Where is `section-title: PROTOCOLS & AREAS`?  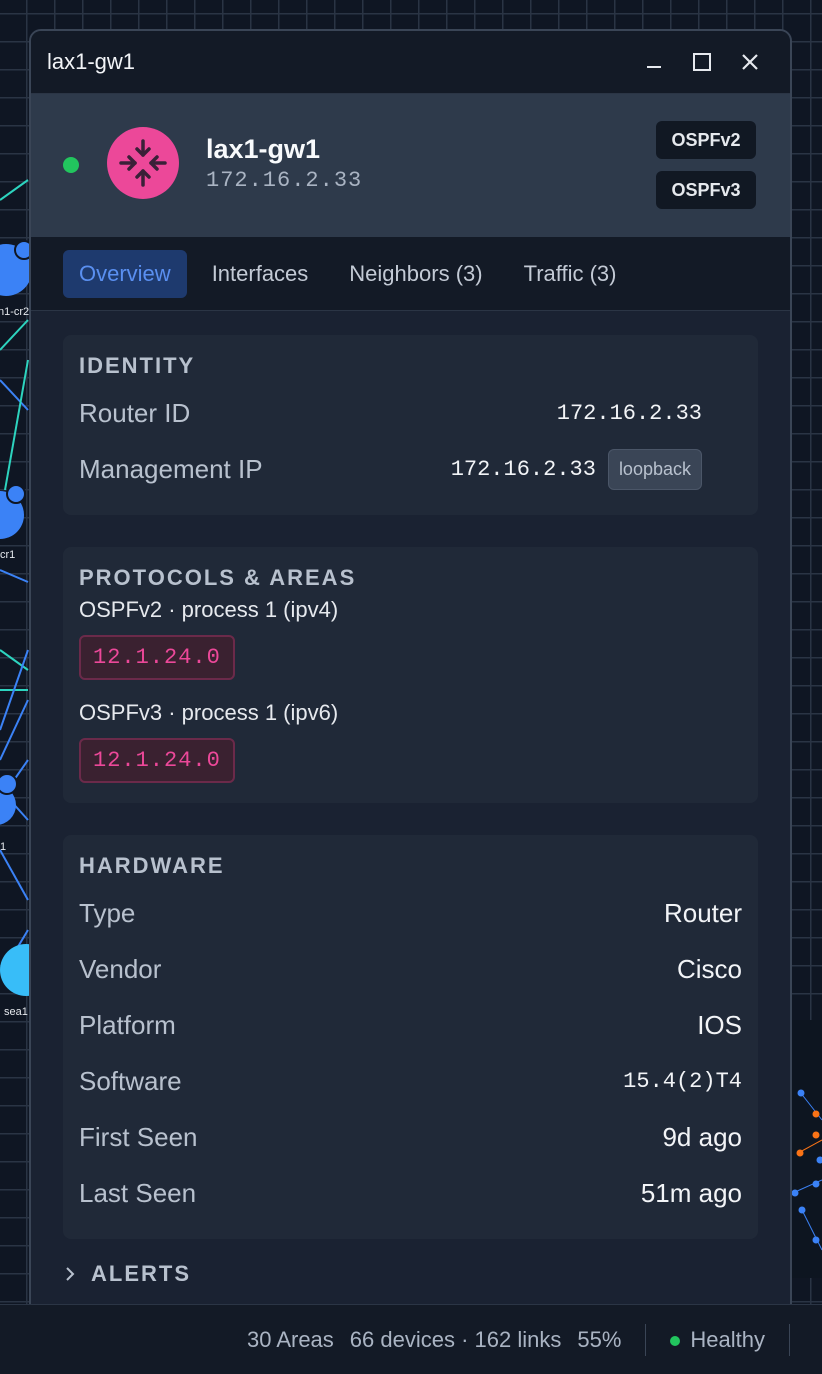
section-title: PROTOCOLS & AREAS is located at coordinates (218, 577).